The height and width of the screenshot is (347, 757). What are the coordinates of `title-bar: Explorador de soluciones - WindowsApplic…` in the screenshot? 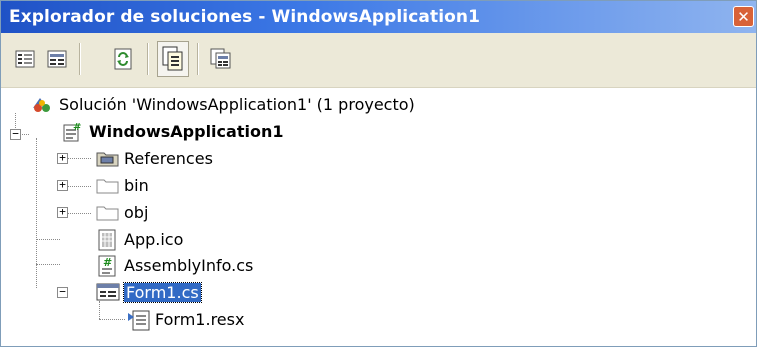 It's located at (378, 17).